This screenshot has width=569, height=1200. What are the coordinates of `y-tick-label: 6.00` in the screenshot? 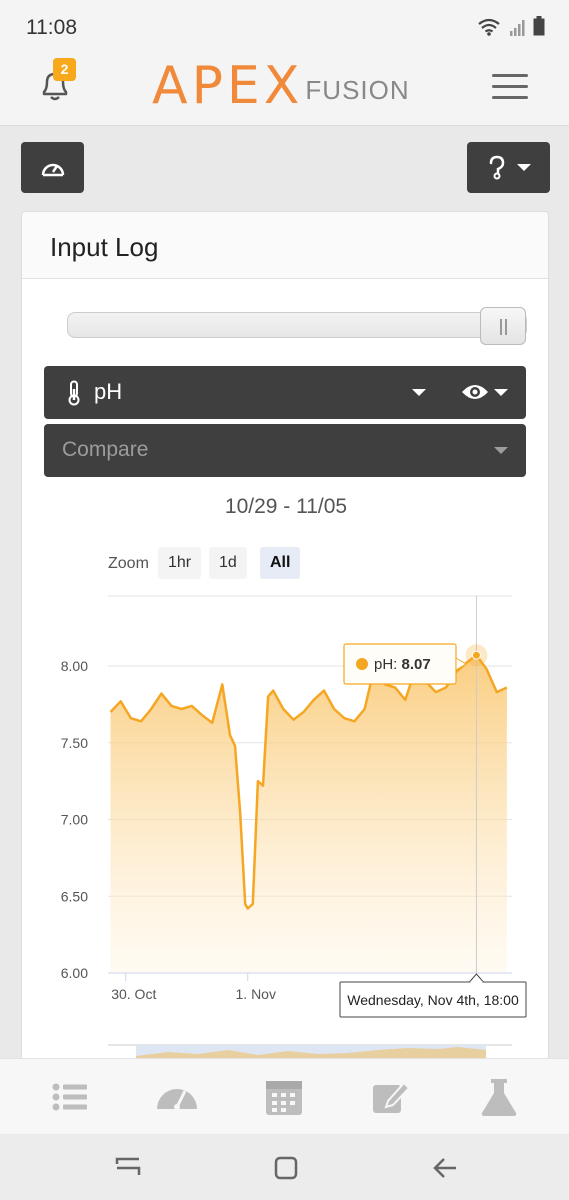 It's located at (74, 973).